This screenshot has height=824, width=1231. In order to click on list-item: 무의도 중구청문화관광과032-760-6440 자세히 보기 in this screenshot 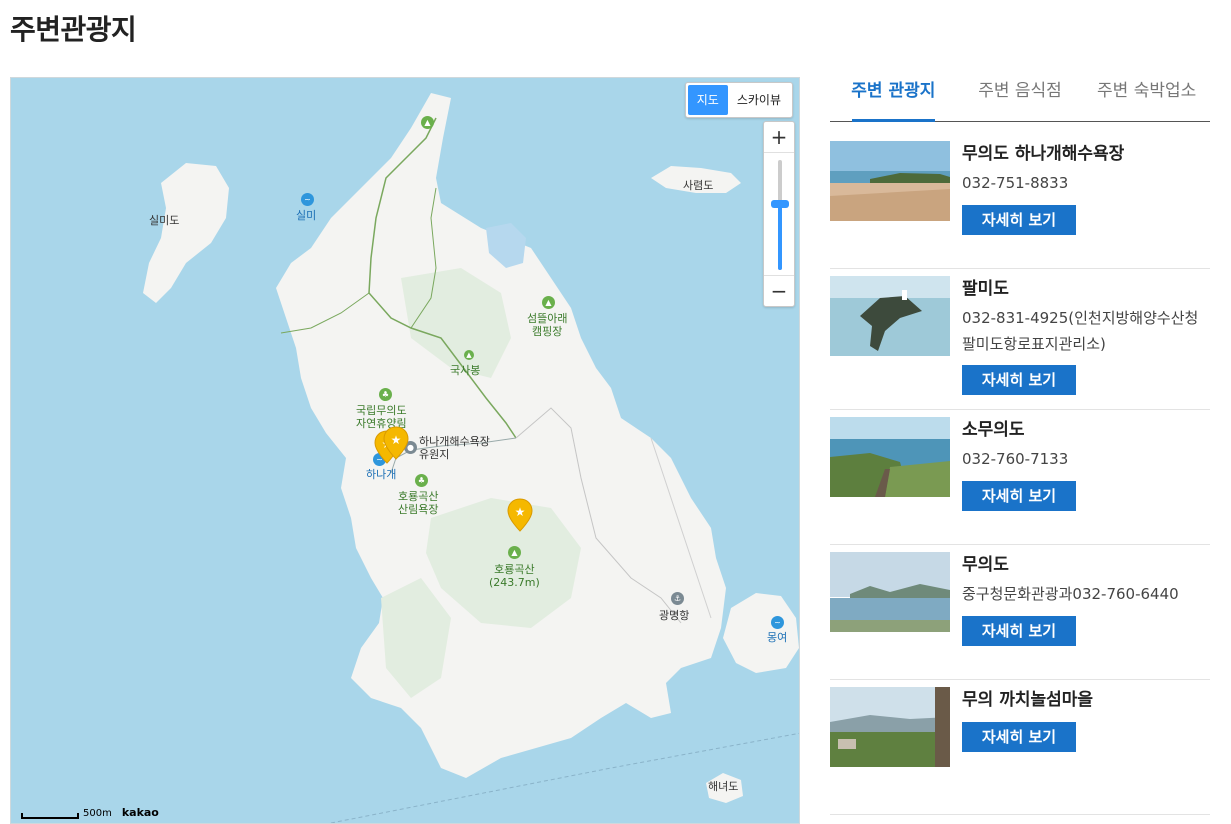, I will do `click(1020, 612)`.